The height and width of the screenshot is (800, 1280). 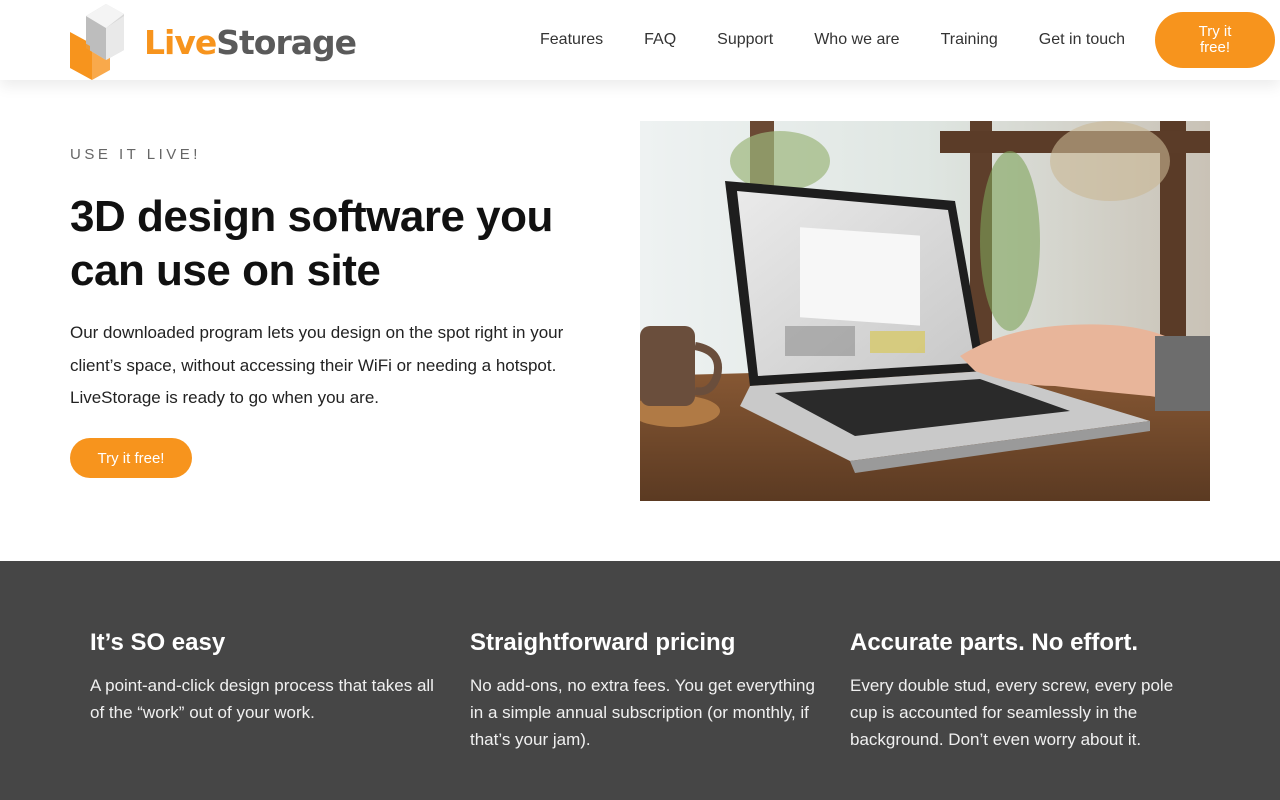 I want to click on logo-wordmark: LiveStorage, so click(x=250, y=42).